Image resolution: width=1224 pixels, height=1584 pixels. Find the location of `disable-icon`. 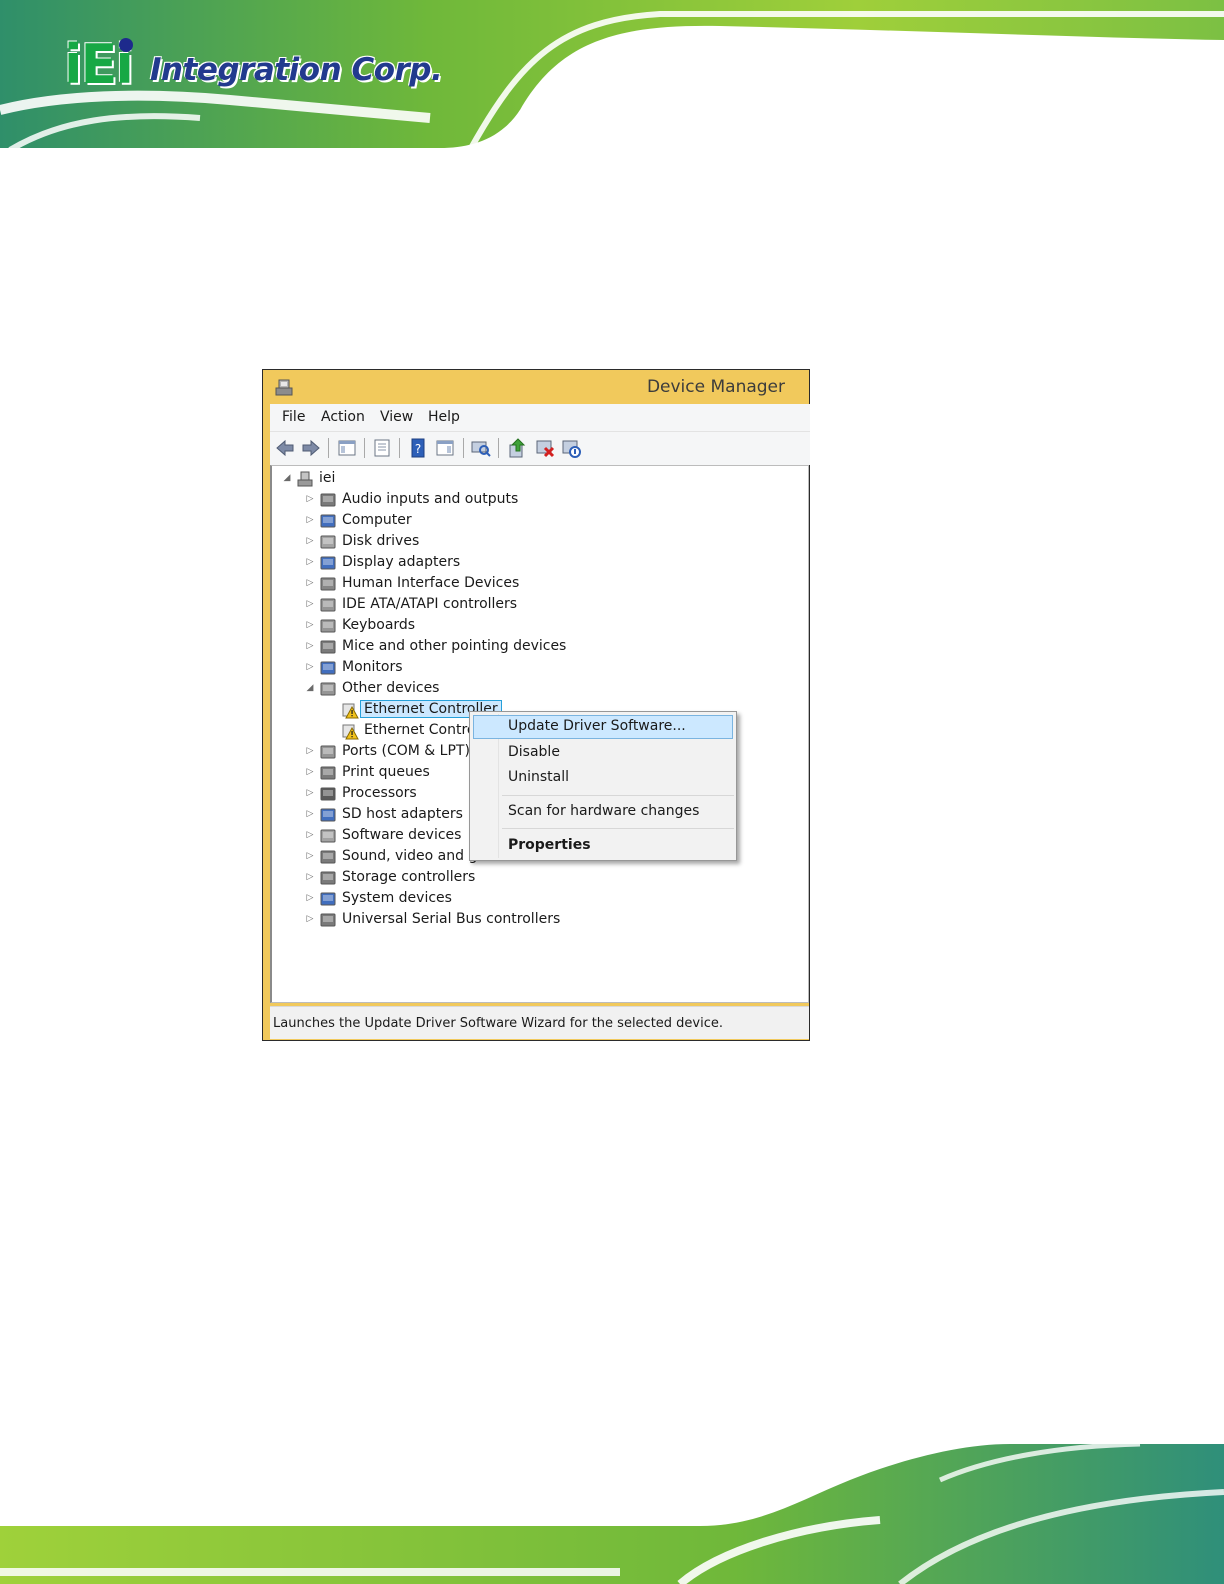

disable-icon is located at coordinates (571, 448).